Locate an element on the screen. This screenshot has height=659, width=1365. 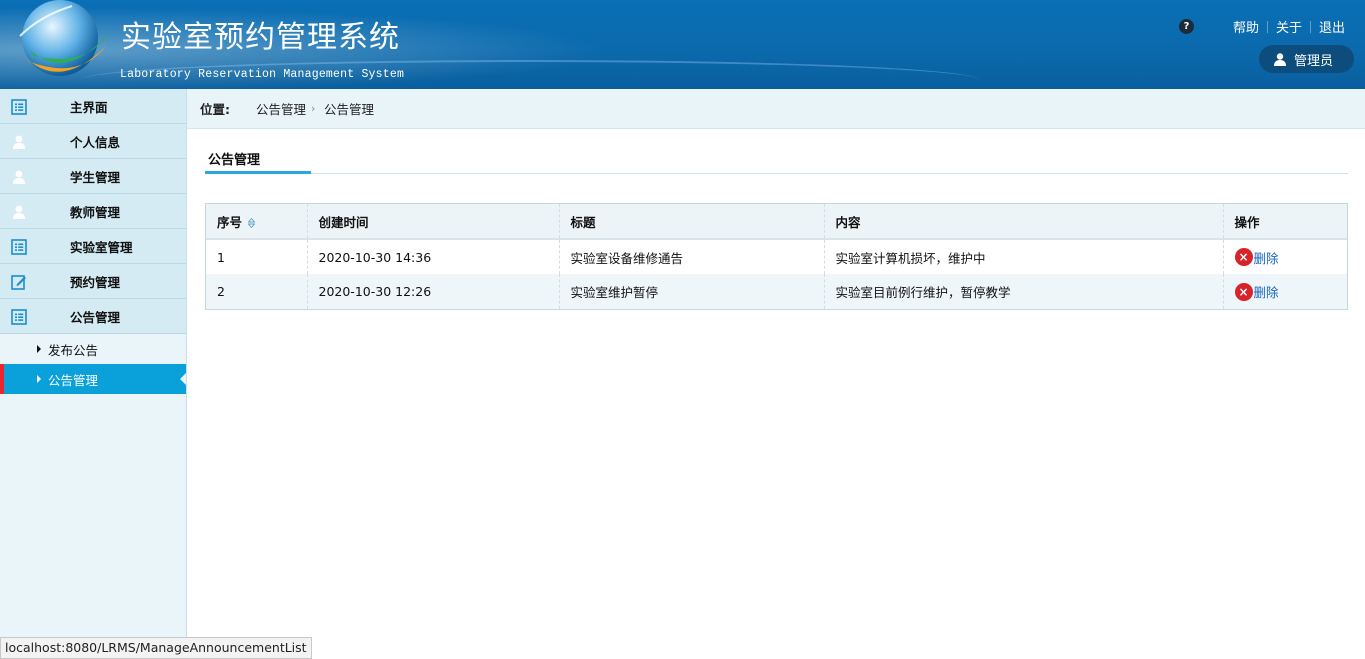
cell-title: 实验室设备维修通告 is located at coordinates (691, 256).